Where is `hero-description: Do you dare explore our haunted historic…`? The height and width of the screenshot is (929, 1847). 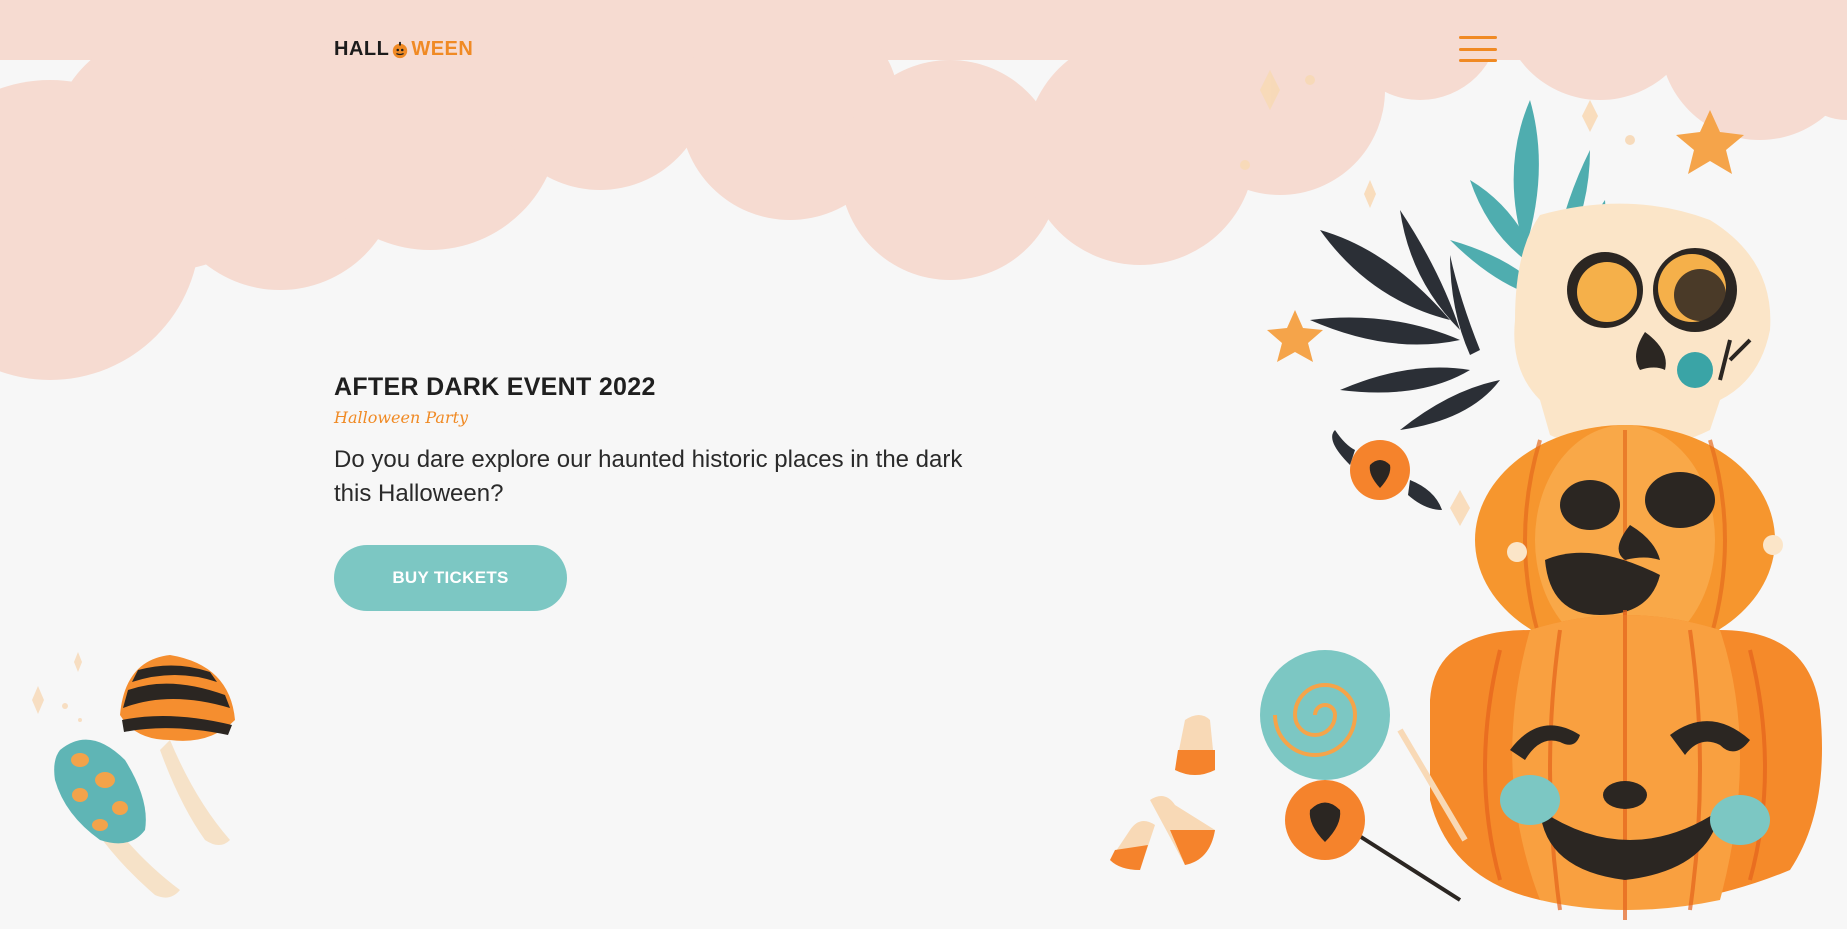
hero-description: Do you dare explore our haunted historic… is located at coordinates (648, 476).